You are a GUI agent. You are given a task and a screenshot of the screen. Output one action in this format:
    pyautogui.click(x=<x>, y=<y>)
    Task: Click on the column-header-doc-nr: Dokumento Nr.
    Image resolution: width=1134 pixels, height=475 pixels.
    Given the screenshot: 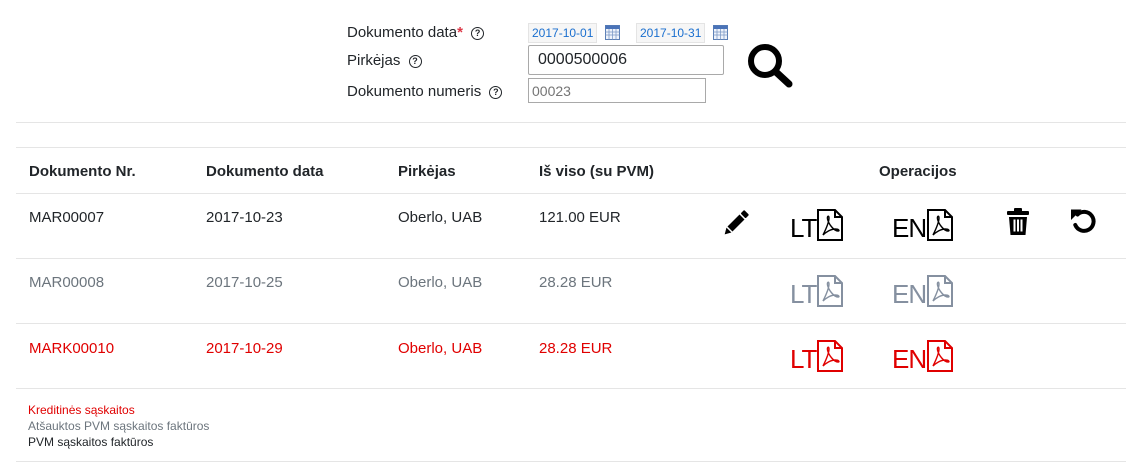 What is the action you would take?
    pyautogui.click(x=82, y=171)
    